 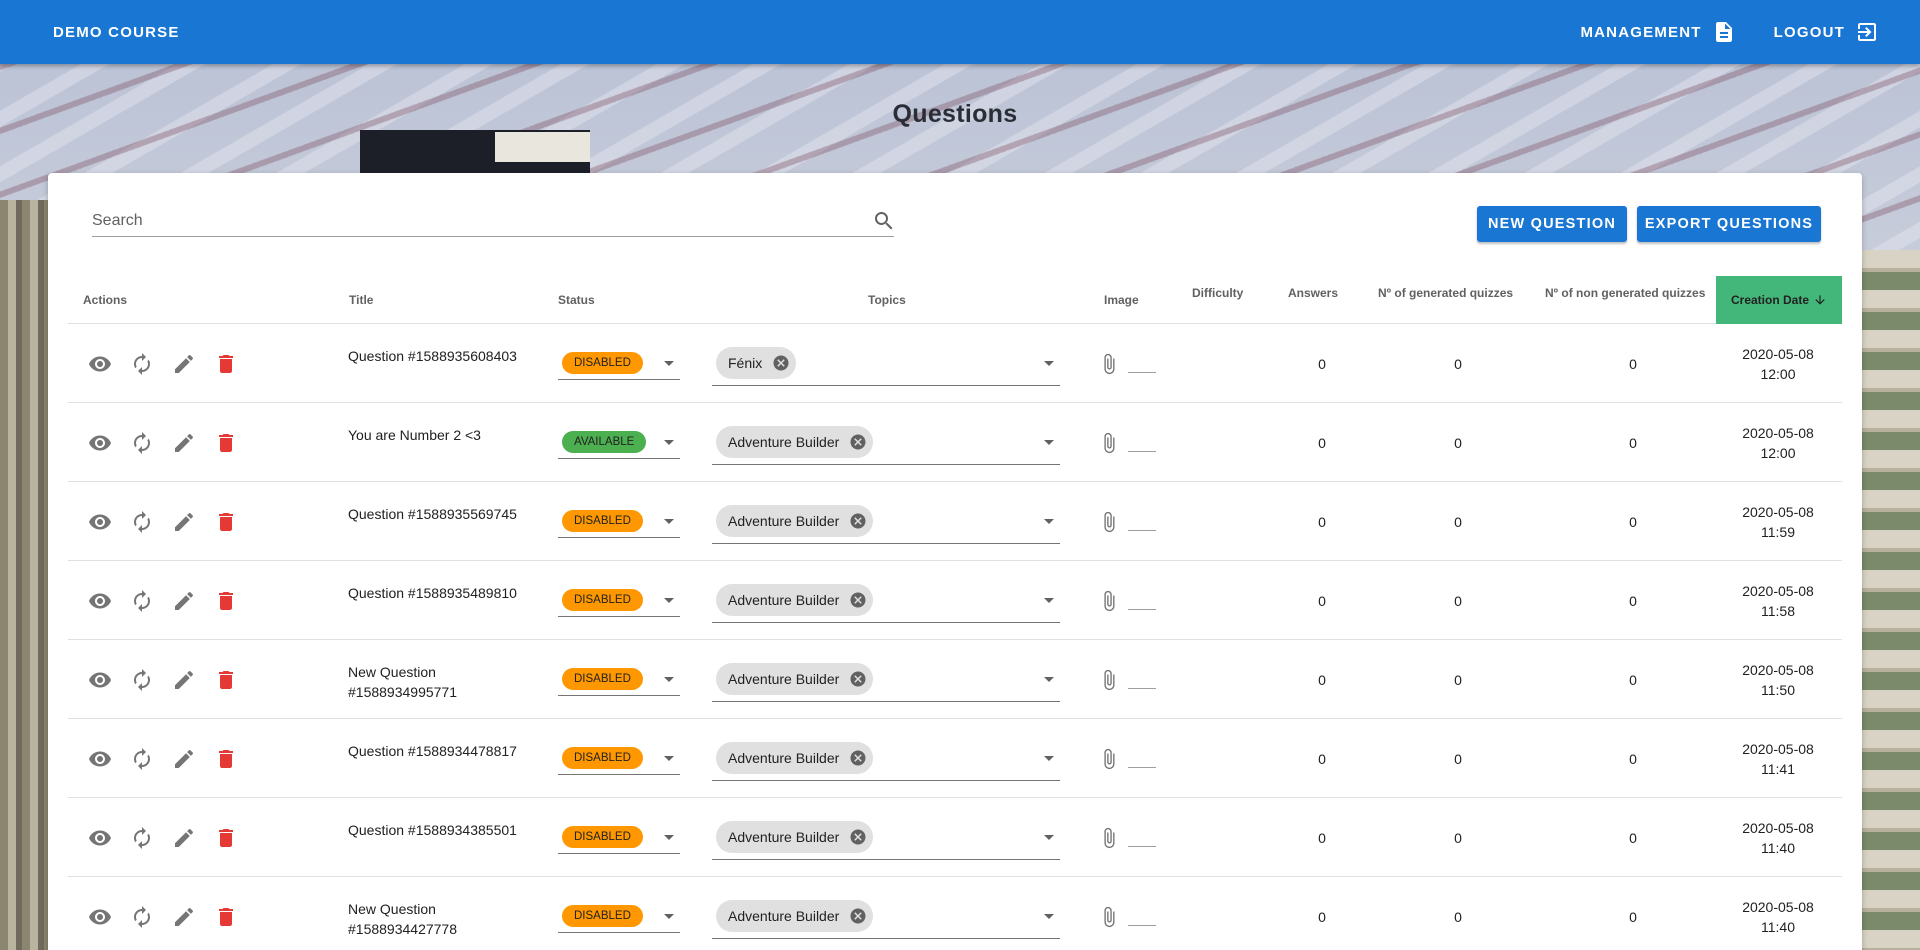 What do you see at coordinates (1313, 300) in the screenshot?
I see `header-answers: Answers` at bounding box center [1313, 300].